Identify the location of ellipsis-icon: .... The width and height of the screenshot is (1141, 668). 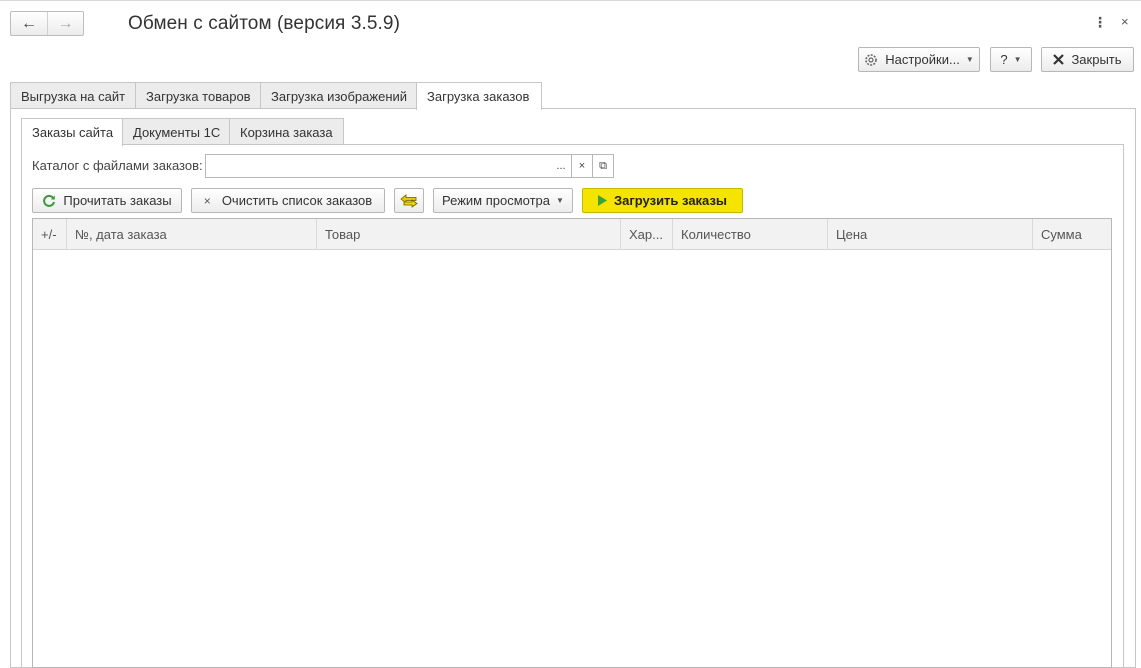
(561, 166).